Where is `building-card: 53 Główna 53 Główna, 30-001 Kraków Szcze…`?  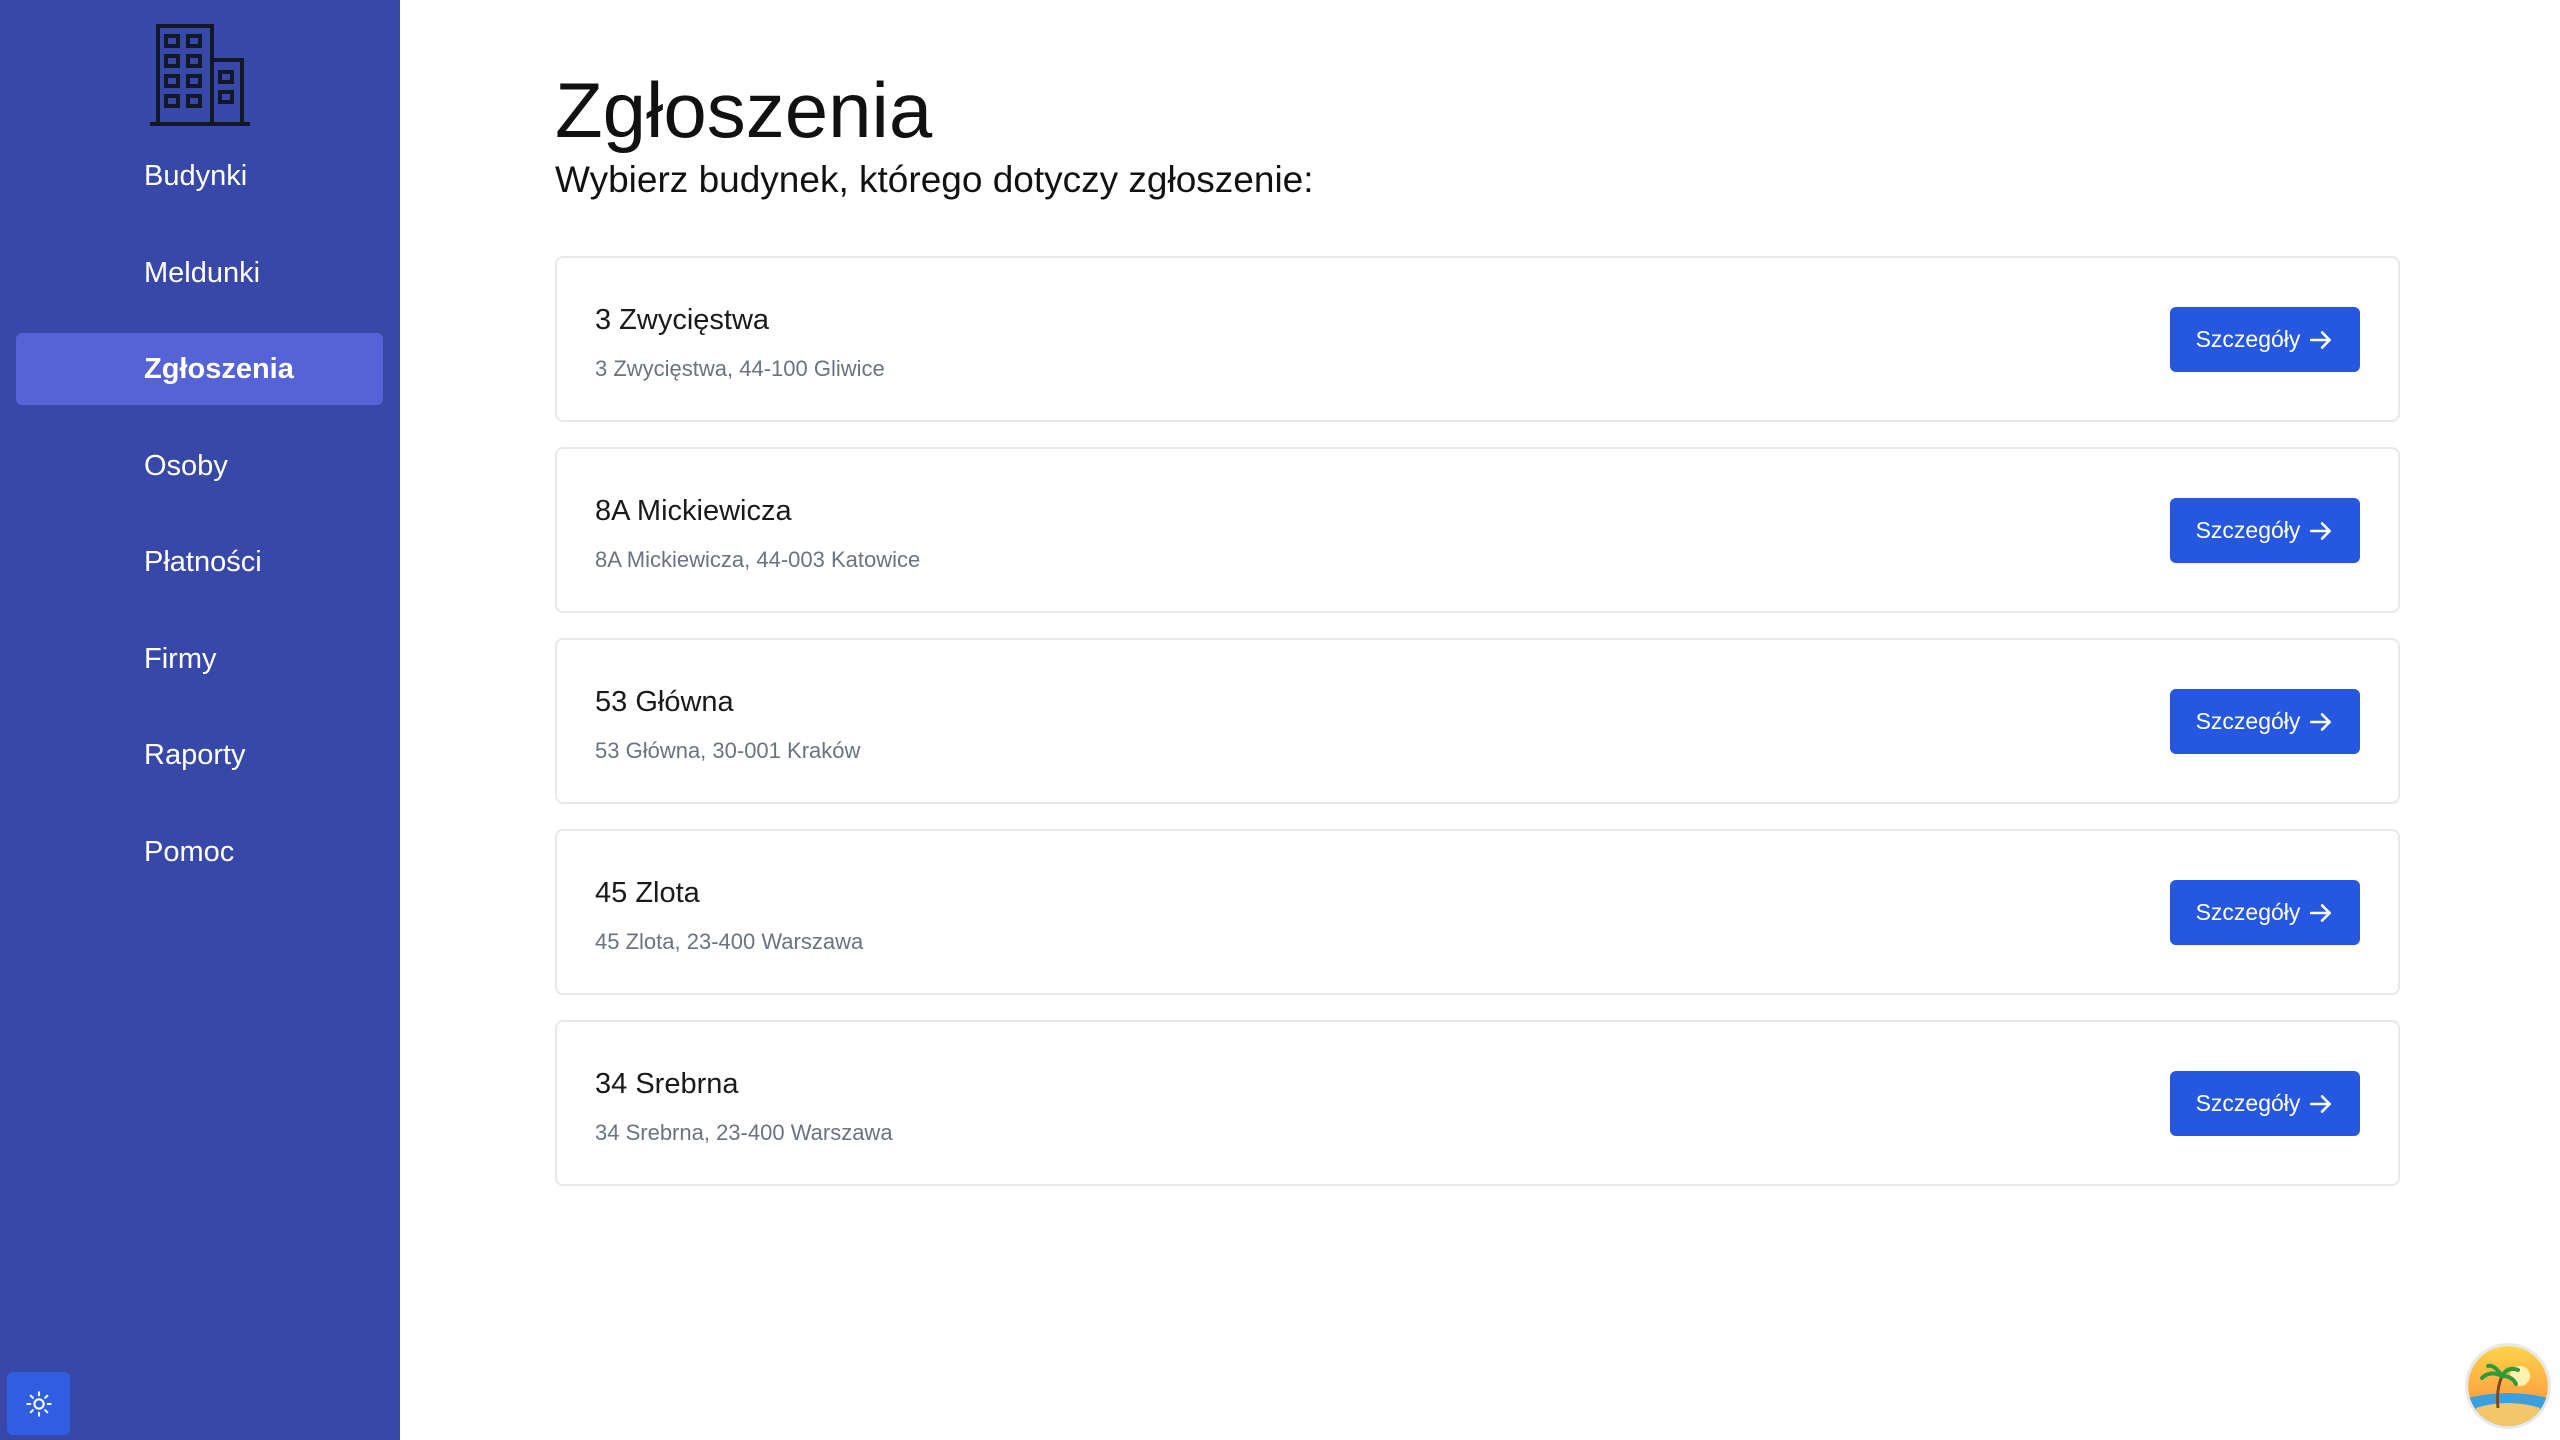
building-card: 53 Główna 53 Główna, 30-001 Kraków Szcze… is located at coordinates (1477, 721).